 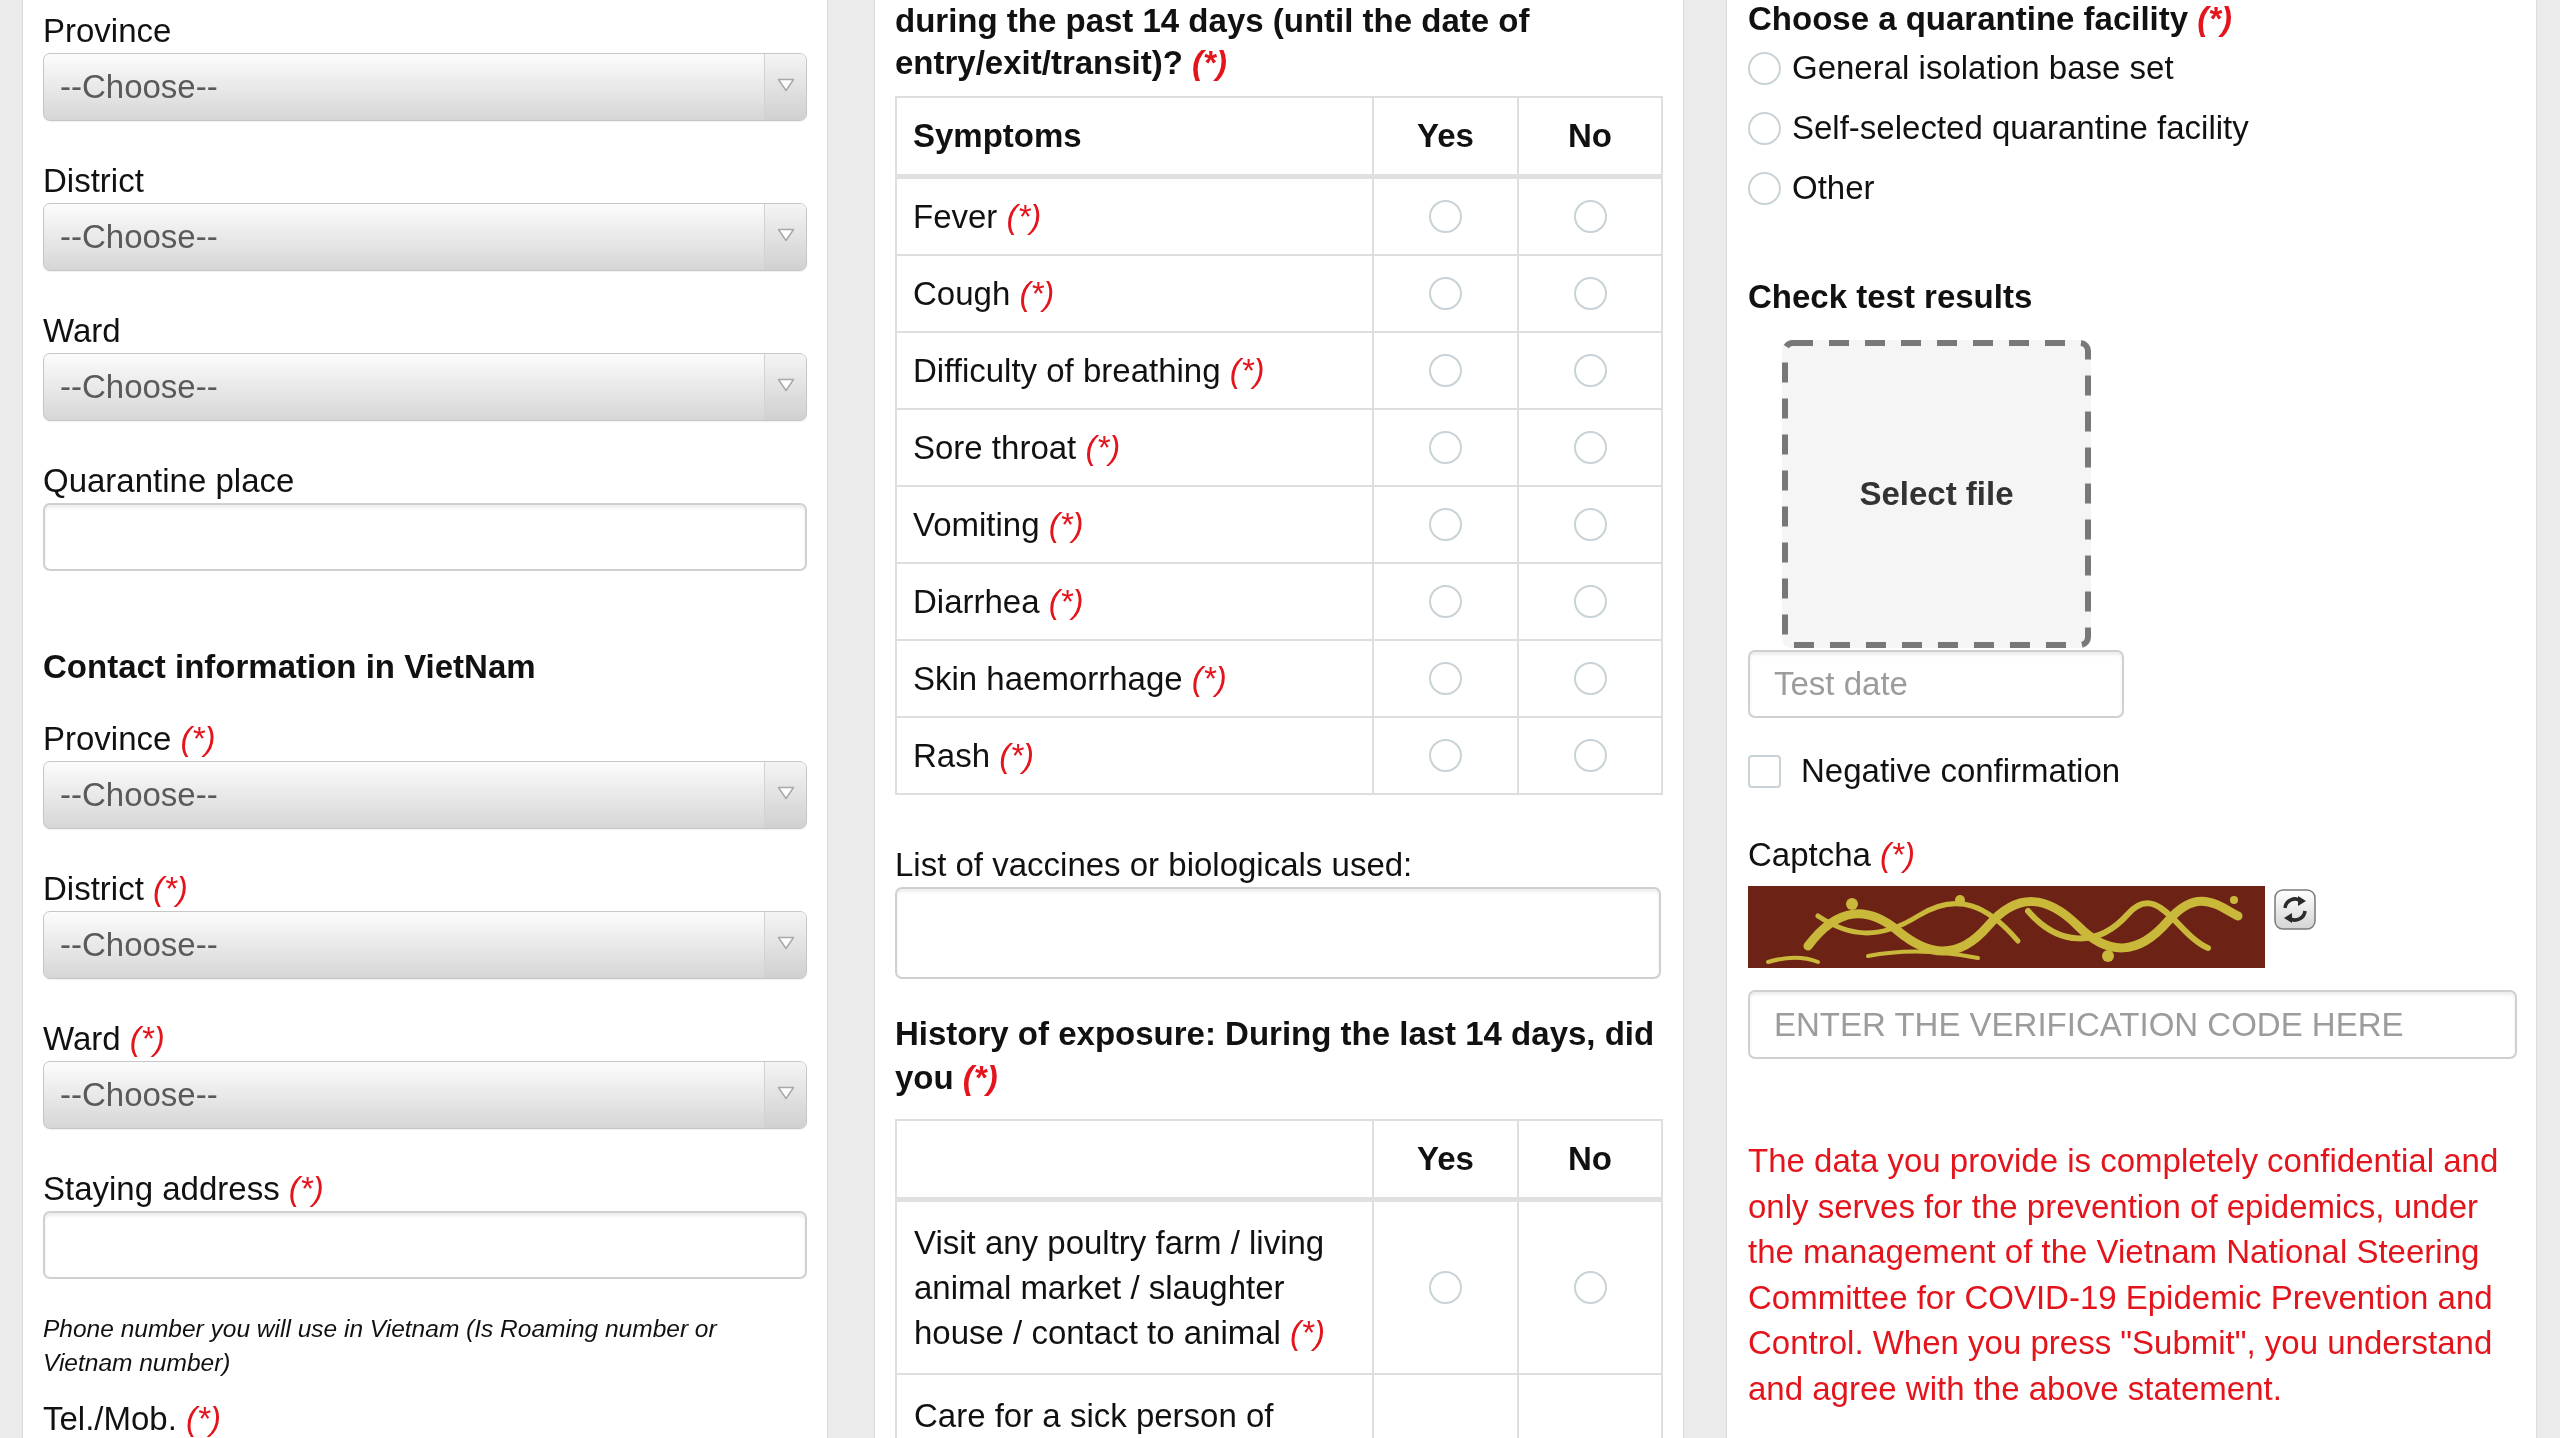 I want to click on date-field: Test date, so click(x=1936, y=684).